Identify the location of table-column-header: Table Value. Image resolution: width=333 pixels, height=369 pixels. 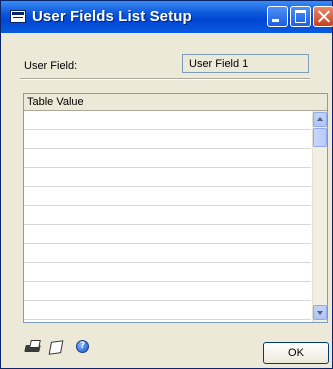
(175, 102).